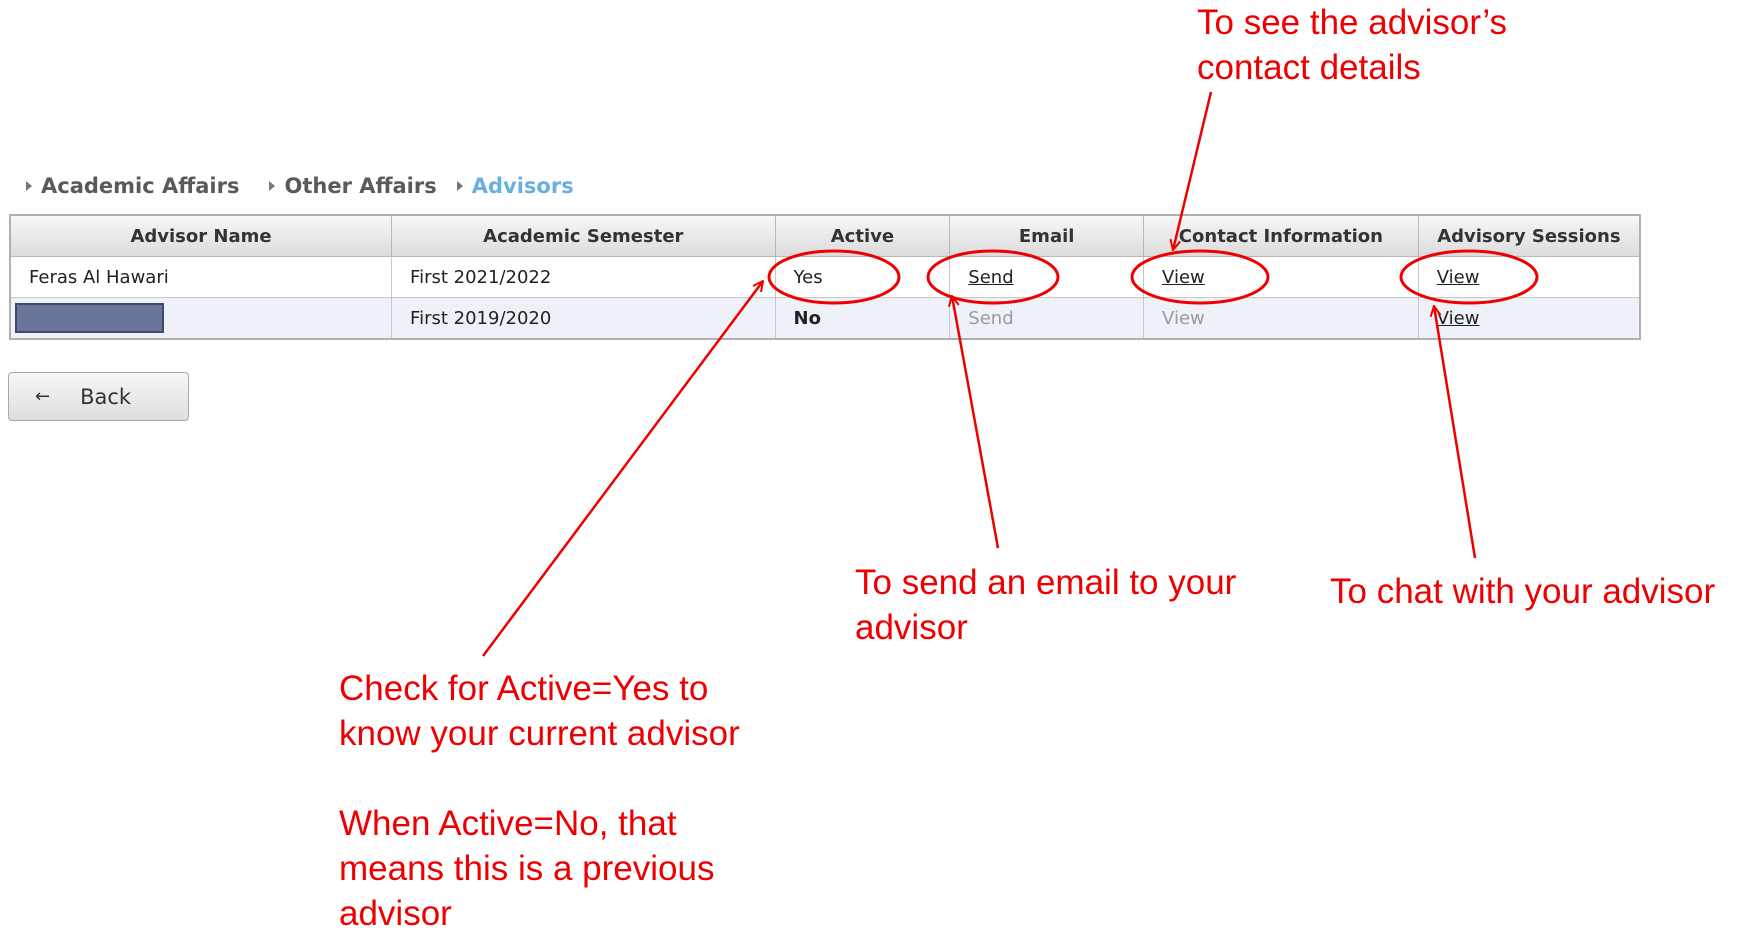 The width and height of the screenshot is (1750, 936). I want to click on highlight-active-yes, so click(834, 277).